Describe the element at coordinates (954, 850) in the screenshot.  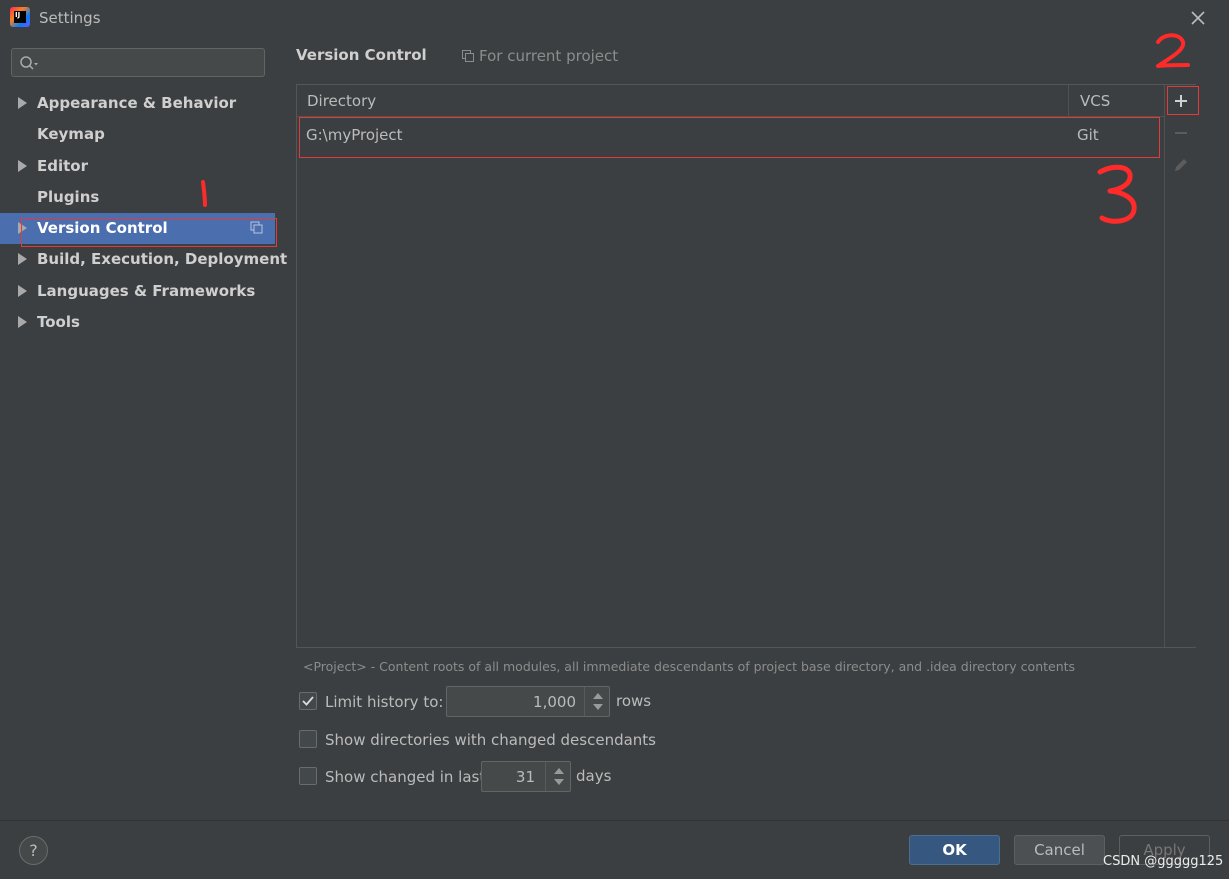
I see `ok-button: OK` at that location.